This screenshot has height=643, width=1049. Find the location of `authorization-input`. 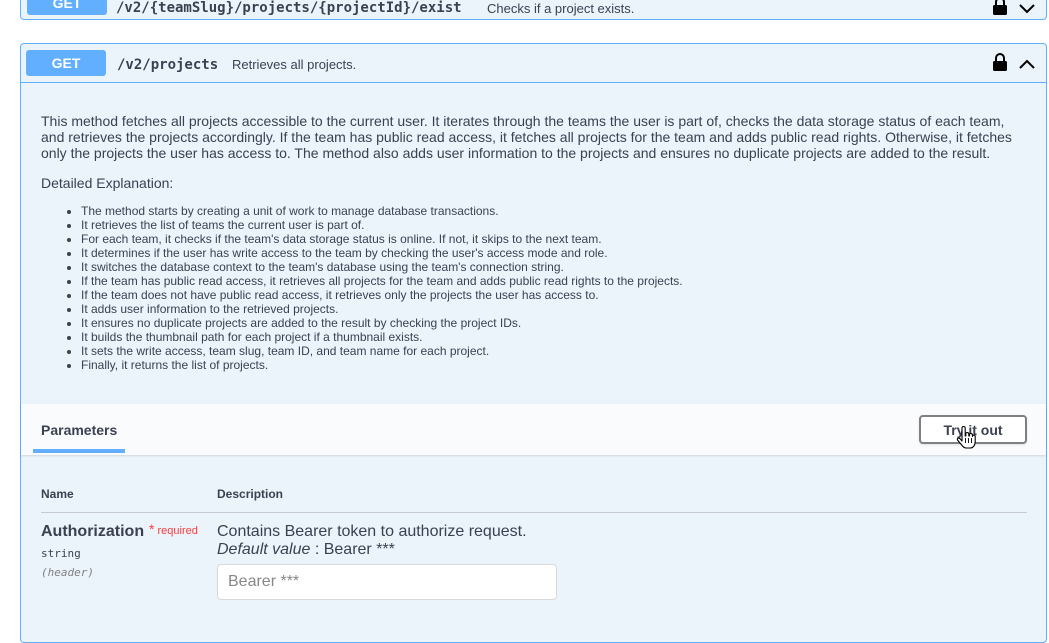

authorization-input is located at coordinates (387, 582).